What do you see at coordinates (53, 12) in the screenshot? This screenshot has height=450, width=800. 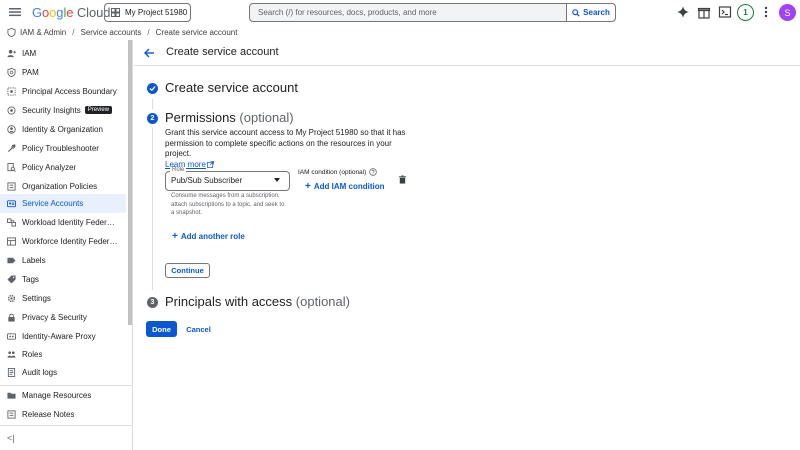 I see `logo-google-text: Google` at bounding box center [53, 12].